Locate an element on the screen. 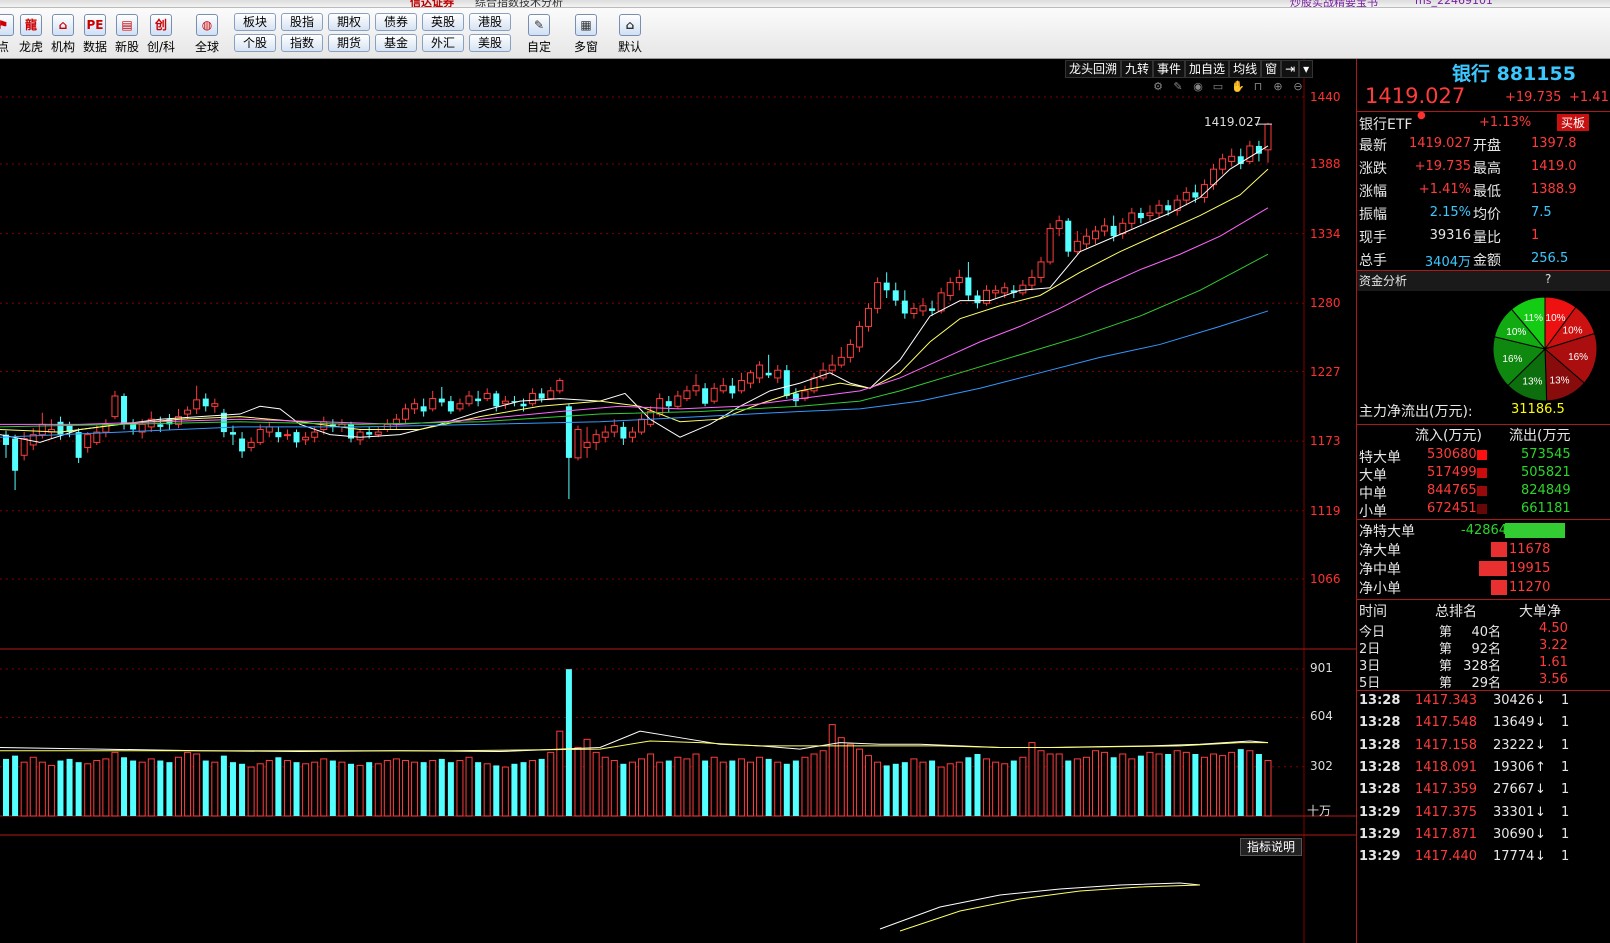 Image resolution: width=1610 pixels, height=943 pixels. toolbar-button-label: 默认 is located at coordinates (629, 47).